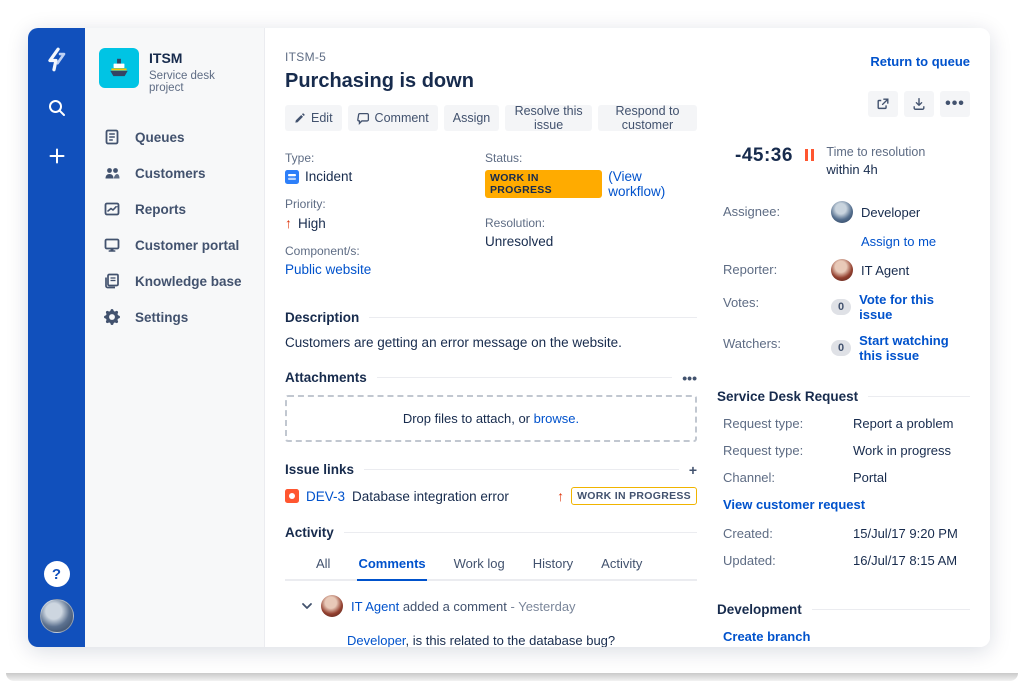 Image resolution: width=1024 pixels, height=689 pixels. What do you see at coordinates (491, 469) in the screenshot?
I see `issue-links-section-header: Issue links +` at bounding box center [491, 469].